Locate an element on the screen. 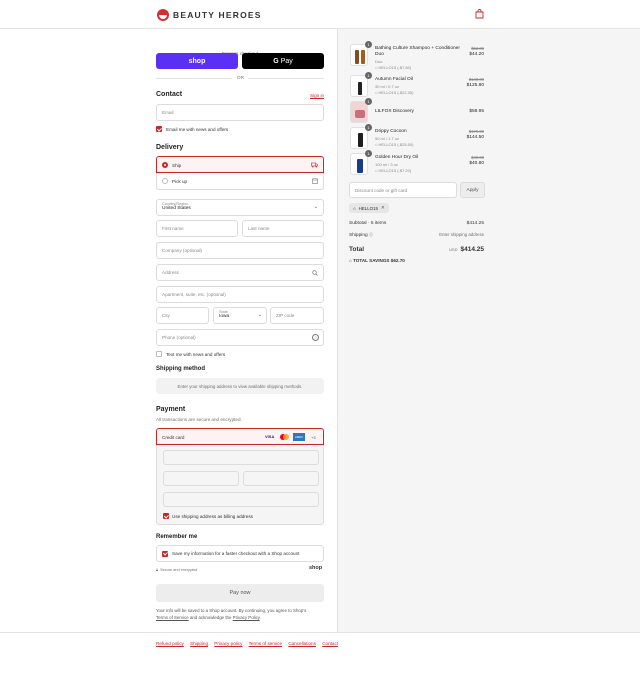 The width and height of the screenshot is (640, 681). security-code-field is located at coordinates (281, 478).